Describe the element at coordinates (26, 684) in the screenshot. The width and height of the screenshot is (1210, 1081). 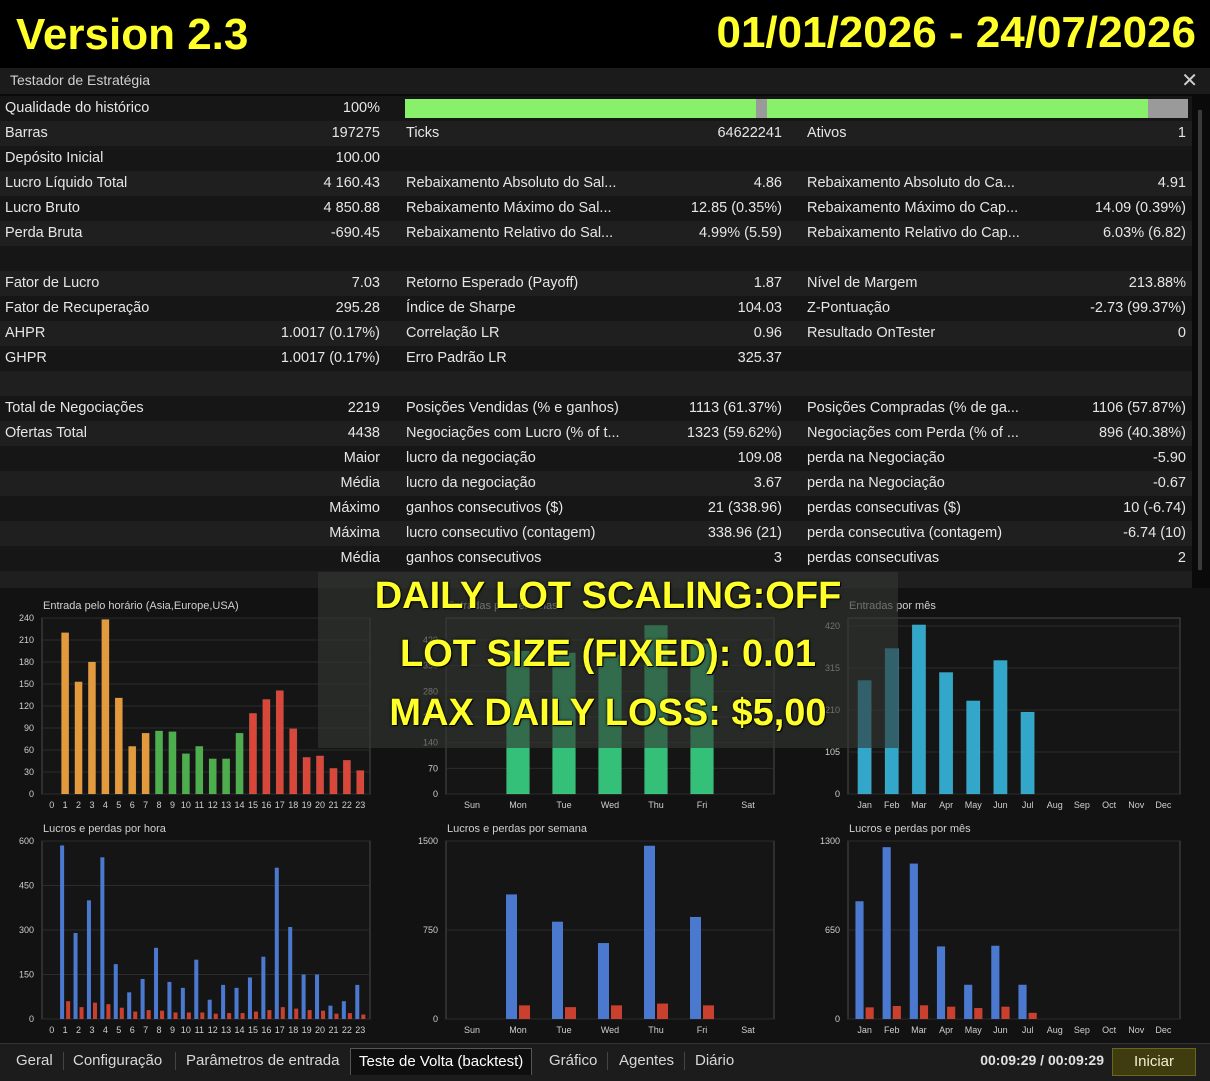
I see `y-tick-label: 150` at that location.